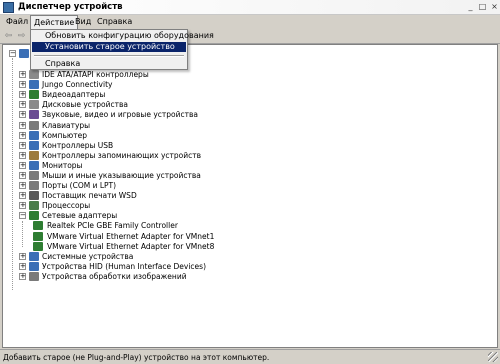  I want to click on tree-category-label: Мыши и иные указывающие устройства, so click(121, 175).